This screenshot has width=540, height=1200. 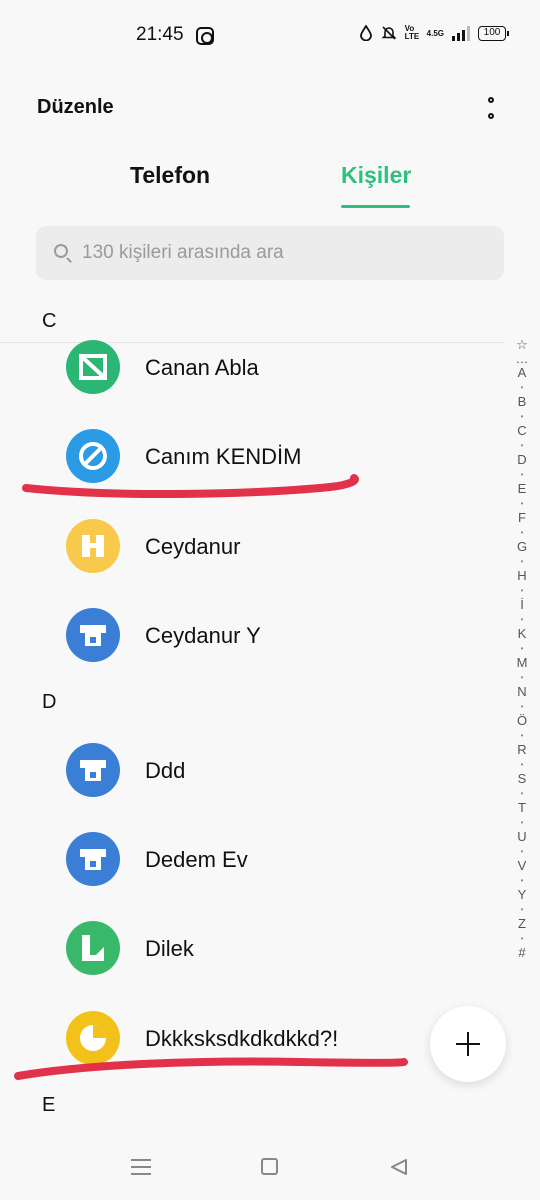 What do you see at coordinates (522, 518) in the screenshot?
I see `alpha-index-letter: F` at bounding box center [522, 518].